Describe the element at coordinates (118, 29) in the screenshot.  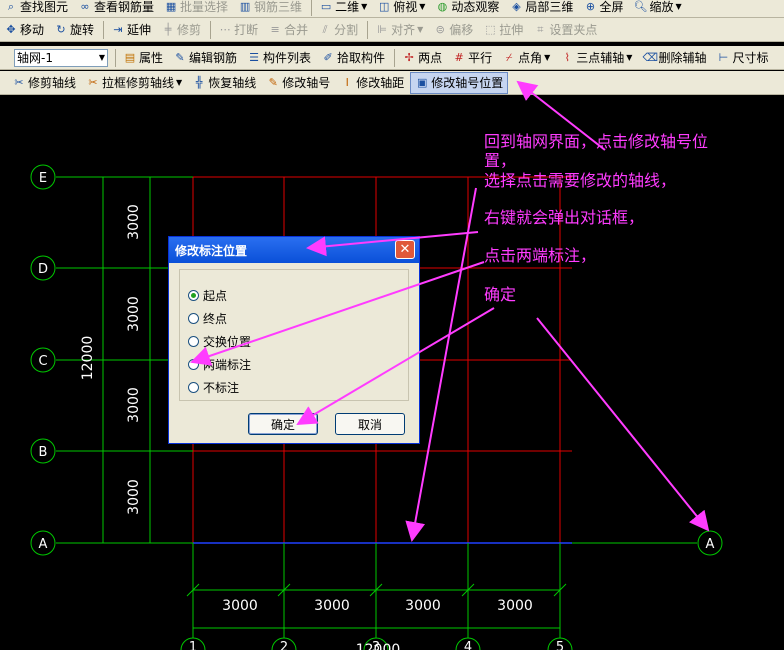
I see `extend-icon: ⇥` at that location.